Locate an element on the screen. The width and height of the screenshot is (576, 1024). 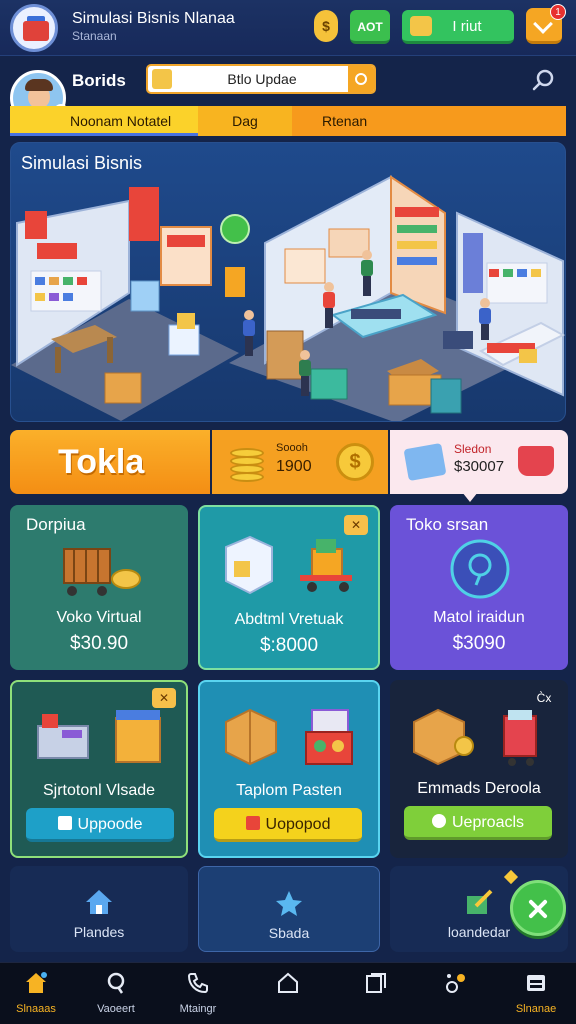
button-label: Ueproacls is located at coordinates (488, 822).